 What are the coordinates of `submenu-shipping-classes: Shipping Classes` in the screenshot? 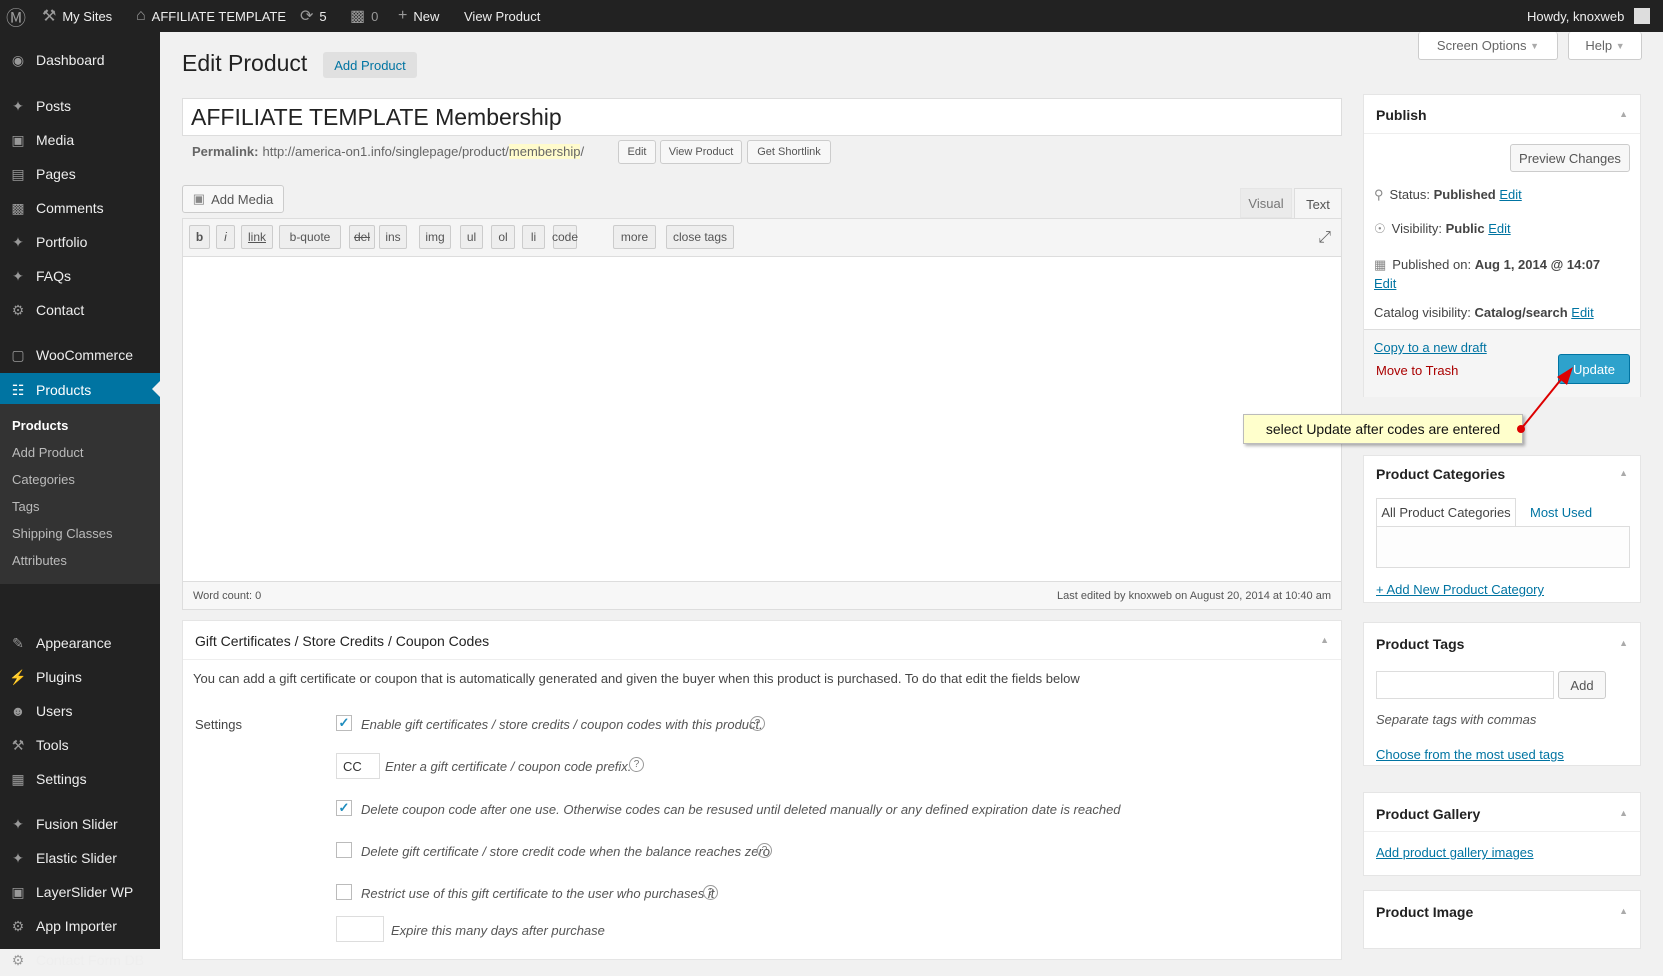 It's located at (62, 533).